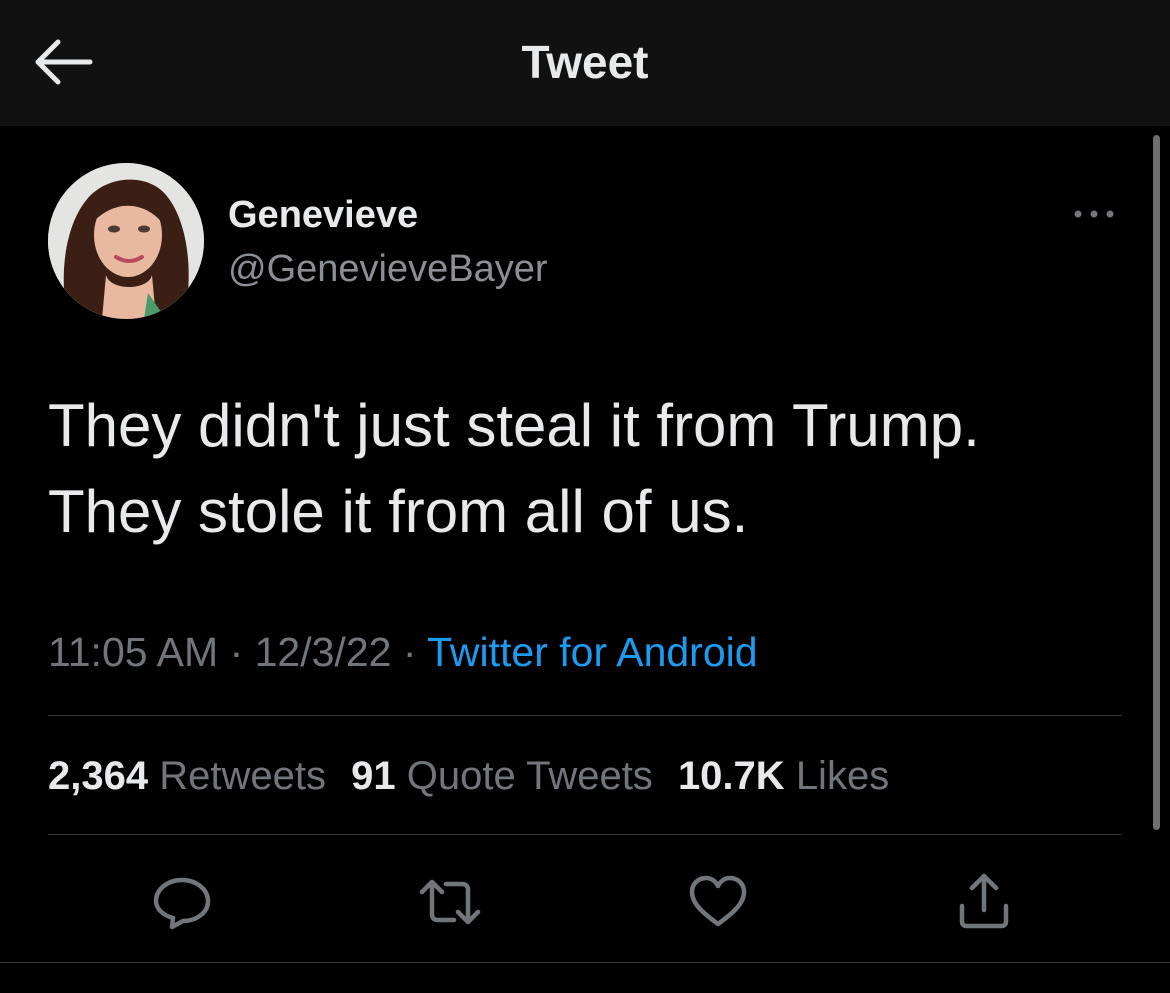 This screenshot has width=1170, height=993. What do you see at coordinates (592, 652) in the screenshot?
I see `tweet-source-link: Twitter for Android` at bounding box center [592, 652].